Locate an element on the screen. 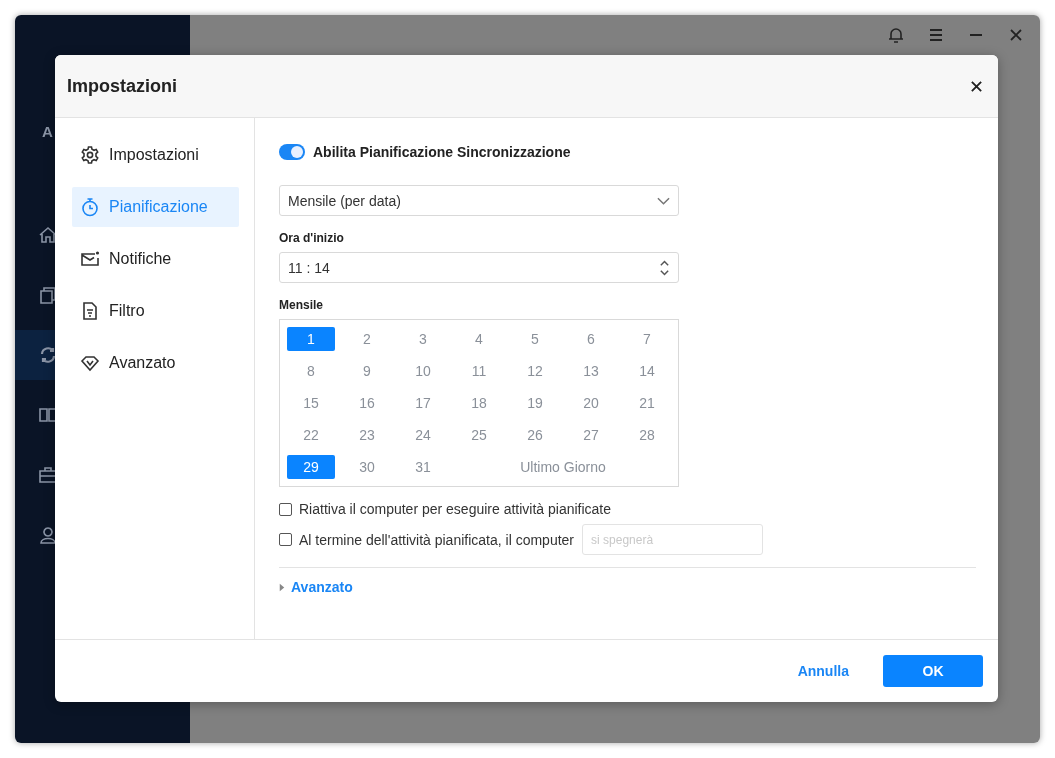 This screenshot has height=758, width=1055. field-label: Ora d'inizio is located at coordinates (311, 238).